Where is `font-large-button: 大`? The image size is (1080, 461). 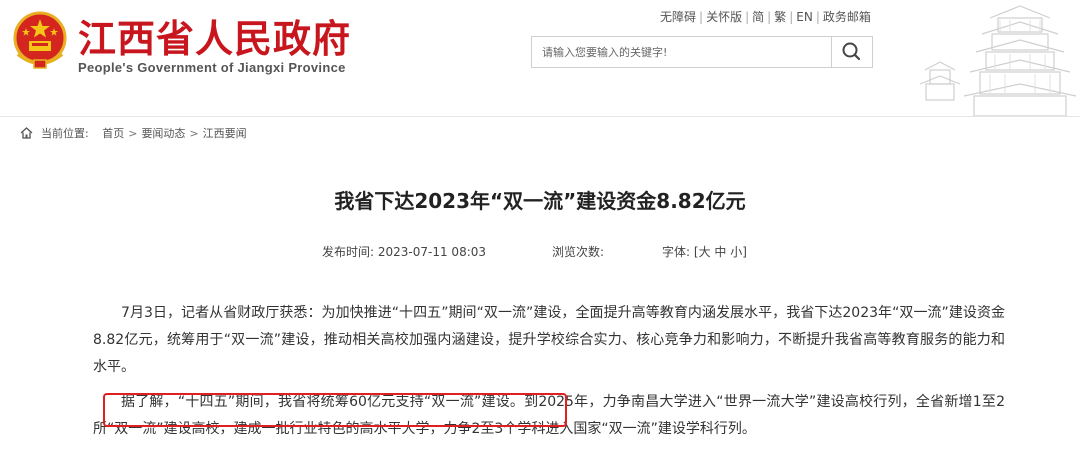
font-large-button: 大 is located at coordinates (705, 252).